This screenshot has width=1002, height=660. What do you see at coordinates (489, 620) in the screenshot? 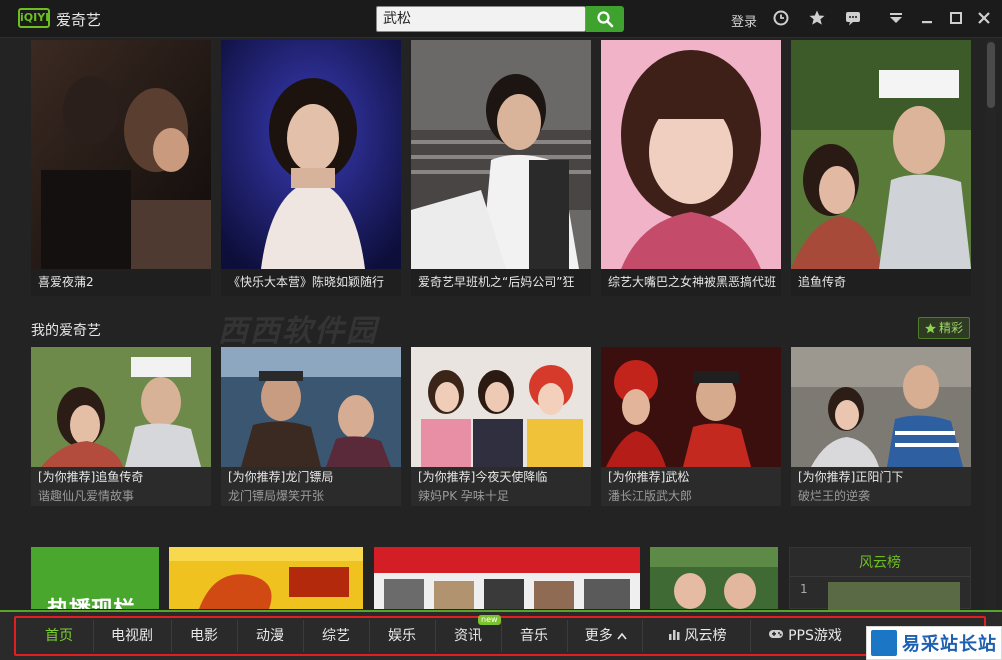
I see `new-badge: new` at bounding box center [489, 620].